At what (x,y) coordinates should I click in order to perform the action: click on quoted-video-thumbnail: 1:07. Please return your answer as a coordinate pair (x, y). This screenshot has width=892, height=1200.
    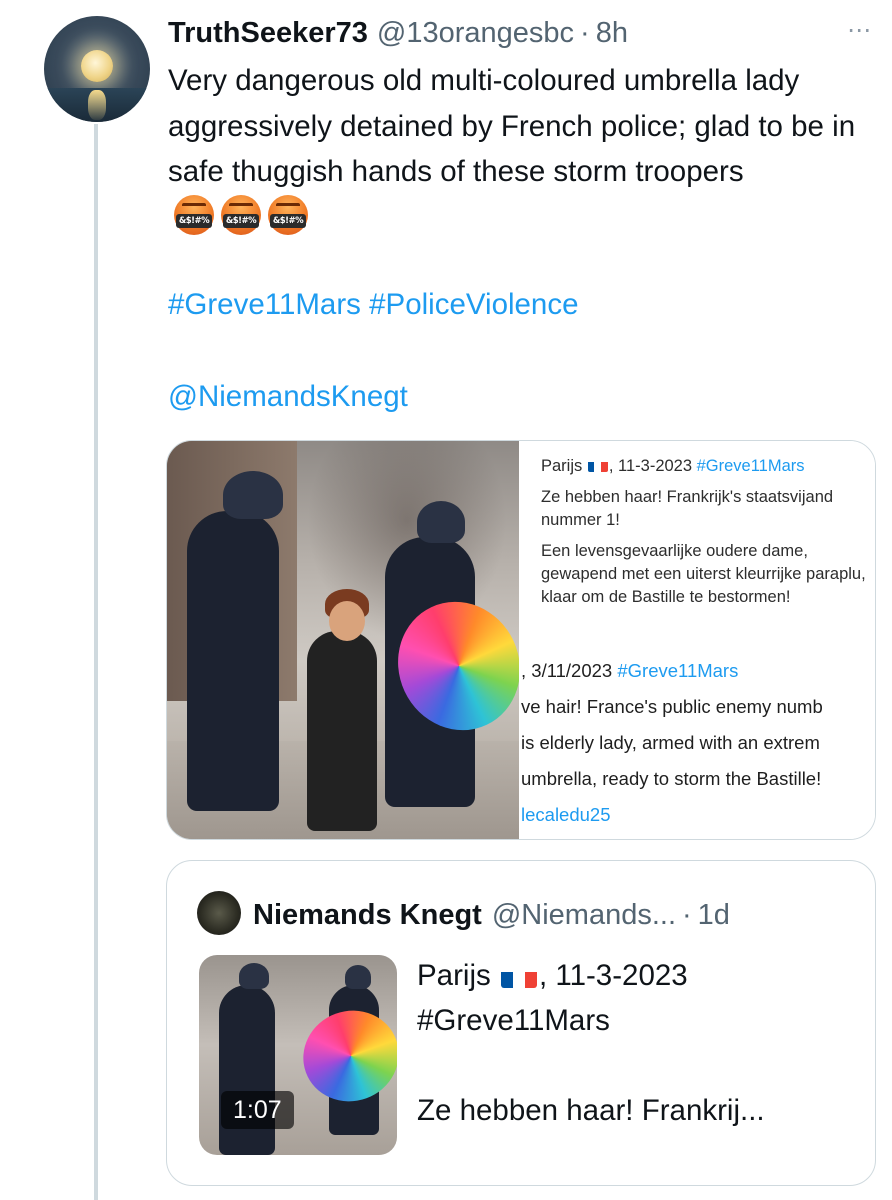
    Looking at the image, I should click on (298, 1055).